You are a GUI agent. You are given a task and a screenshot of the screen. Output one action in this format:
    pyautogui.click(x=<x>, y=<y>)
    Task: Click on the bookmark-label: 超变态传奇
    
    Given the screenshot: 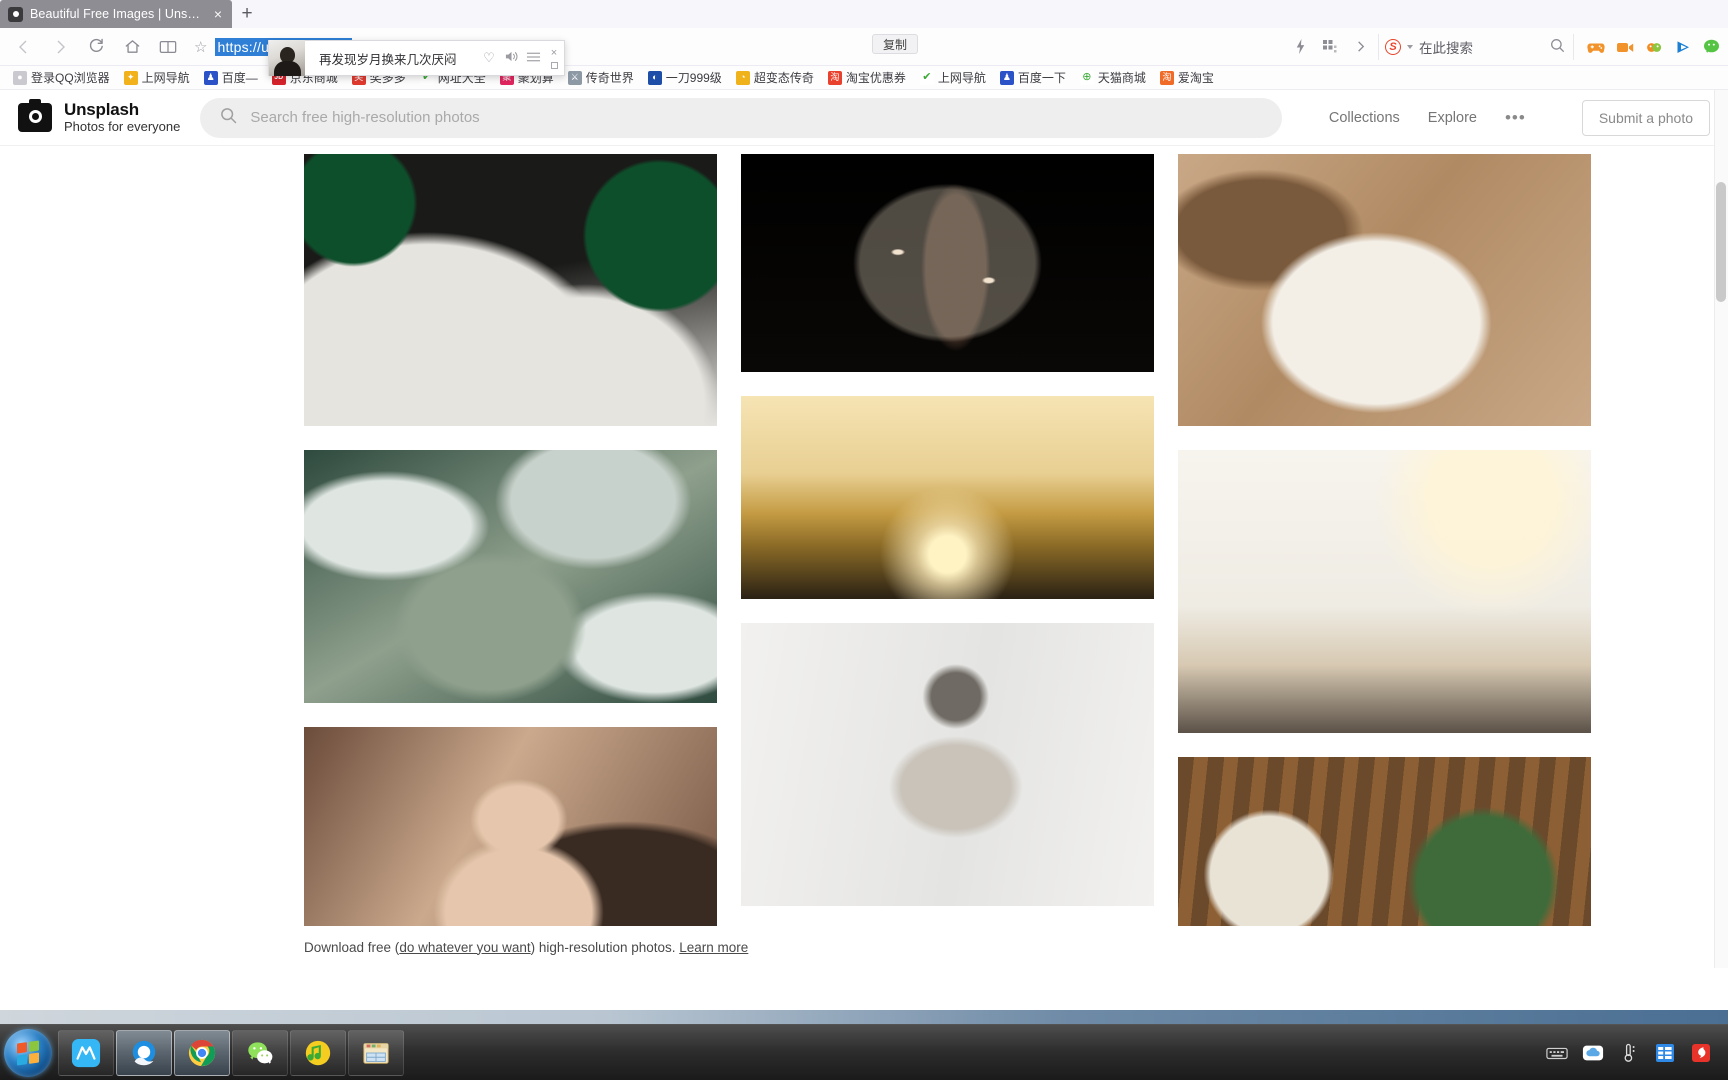 What is the action you would take?
    pyautogui.click(x=783, y=78)
    